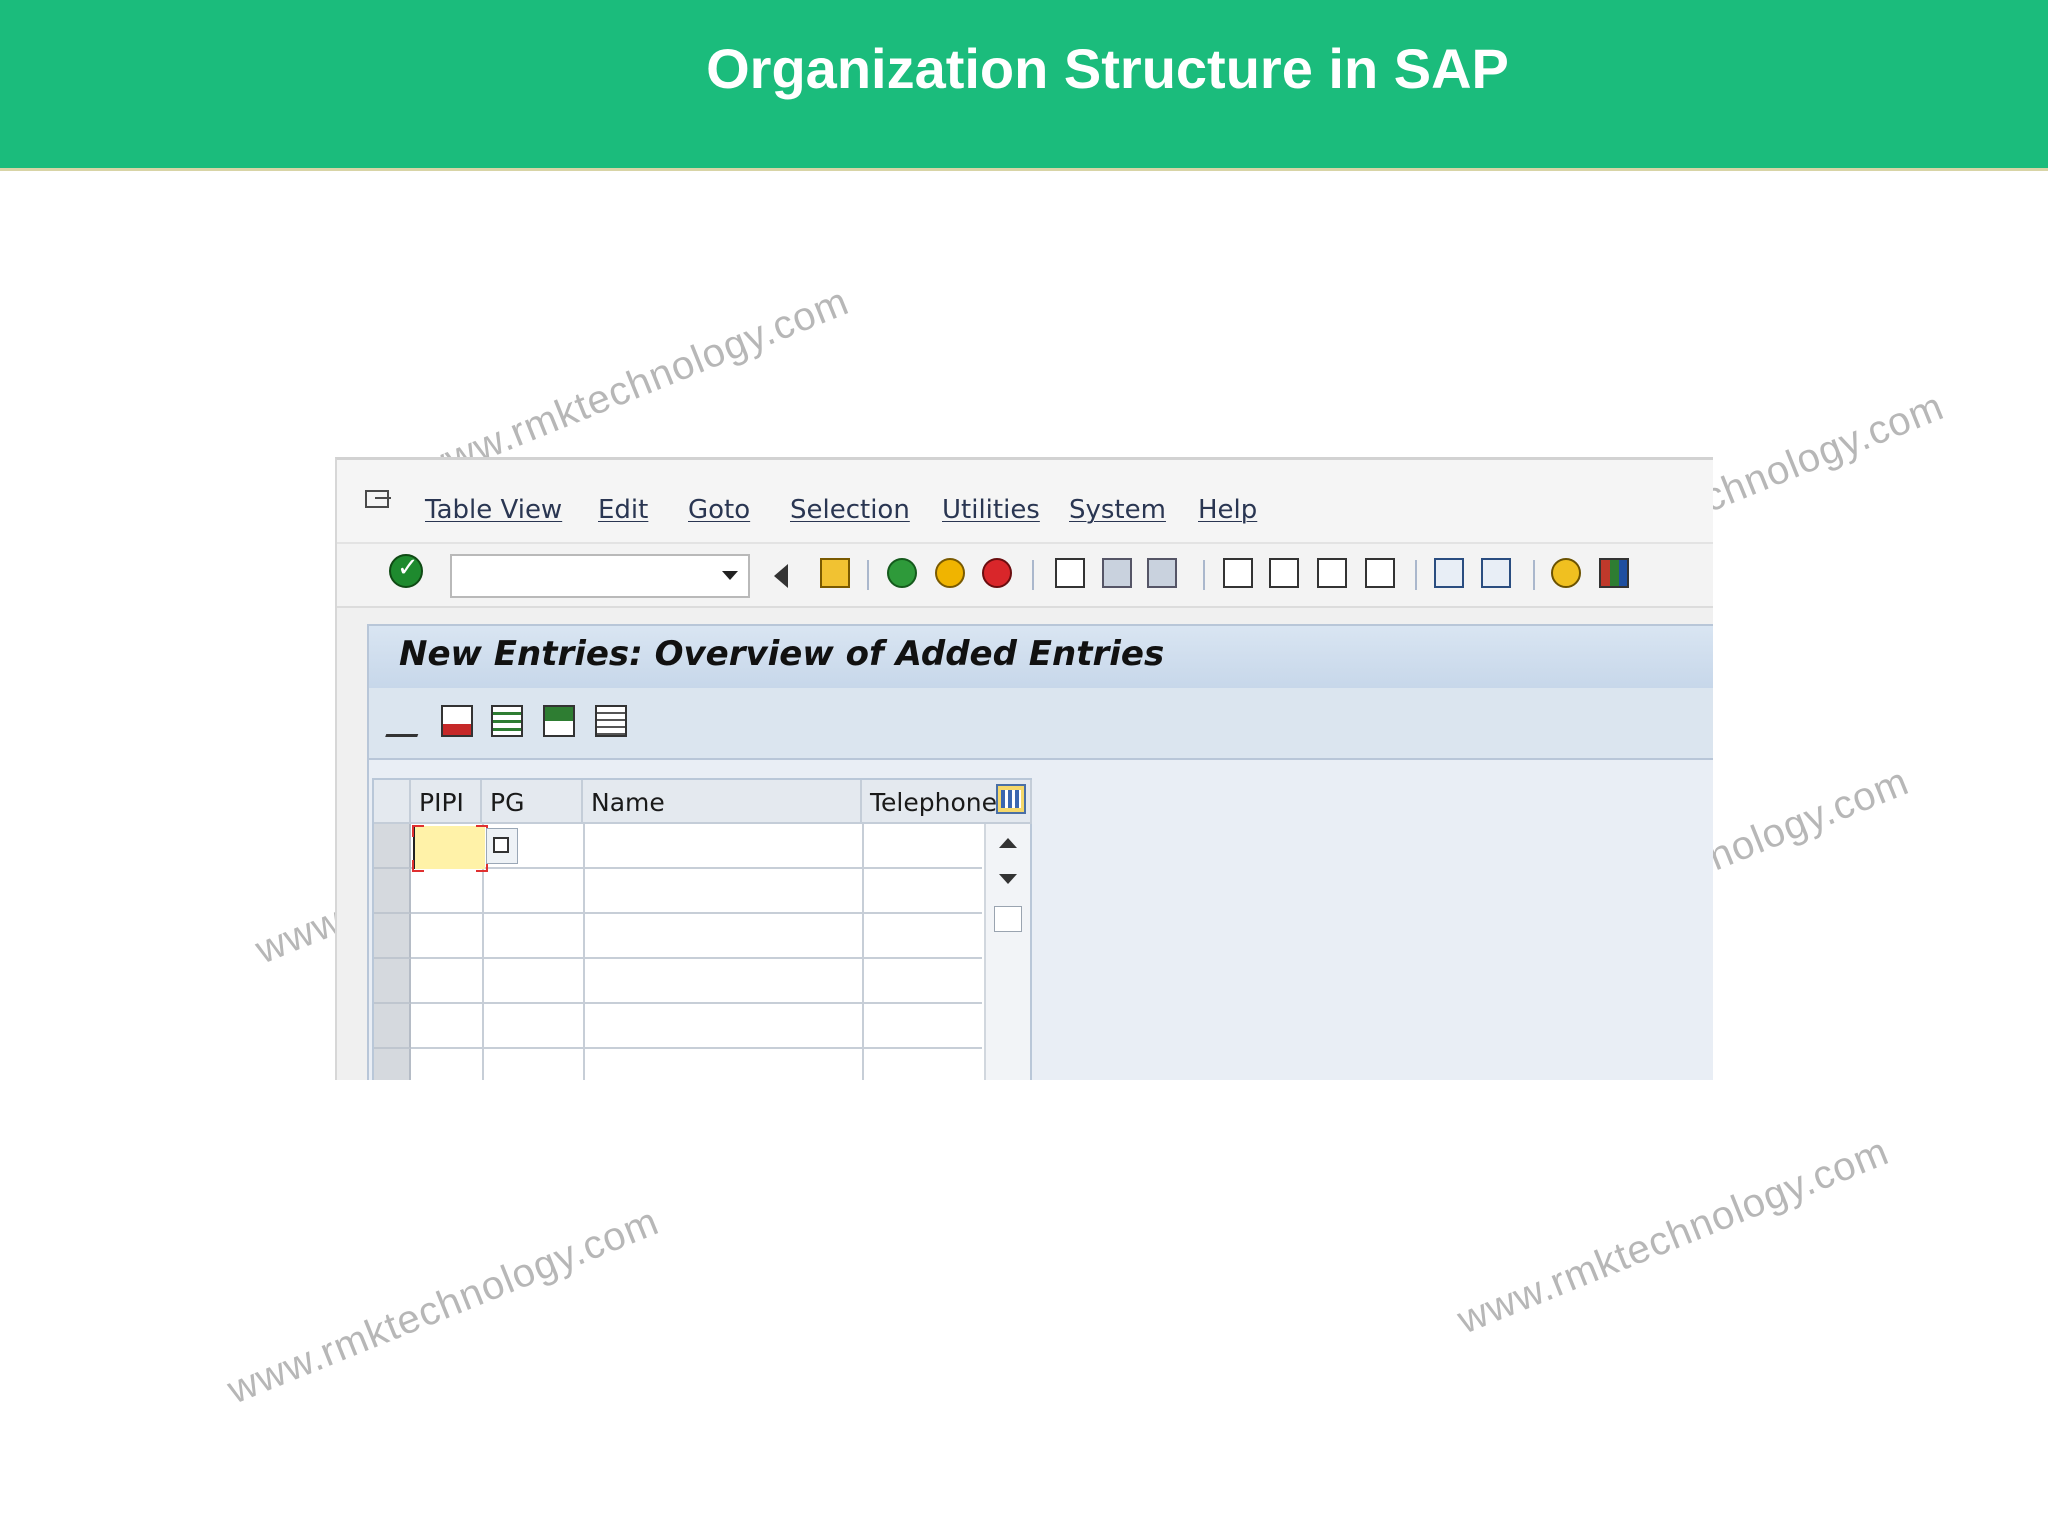 The width and height of the screenshot is (2048, 1536). I want to click on layout-menu-icon, so click(1614, 573).